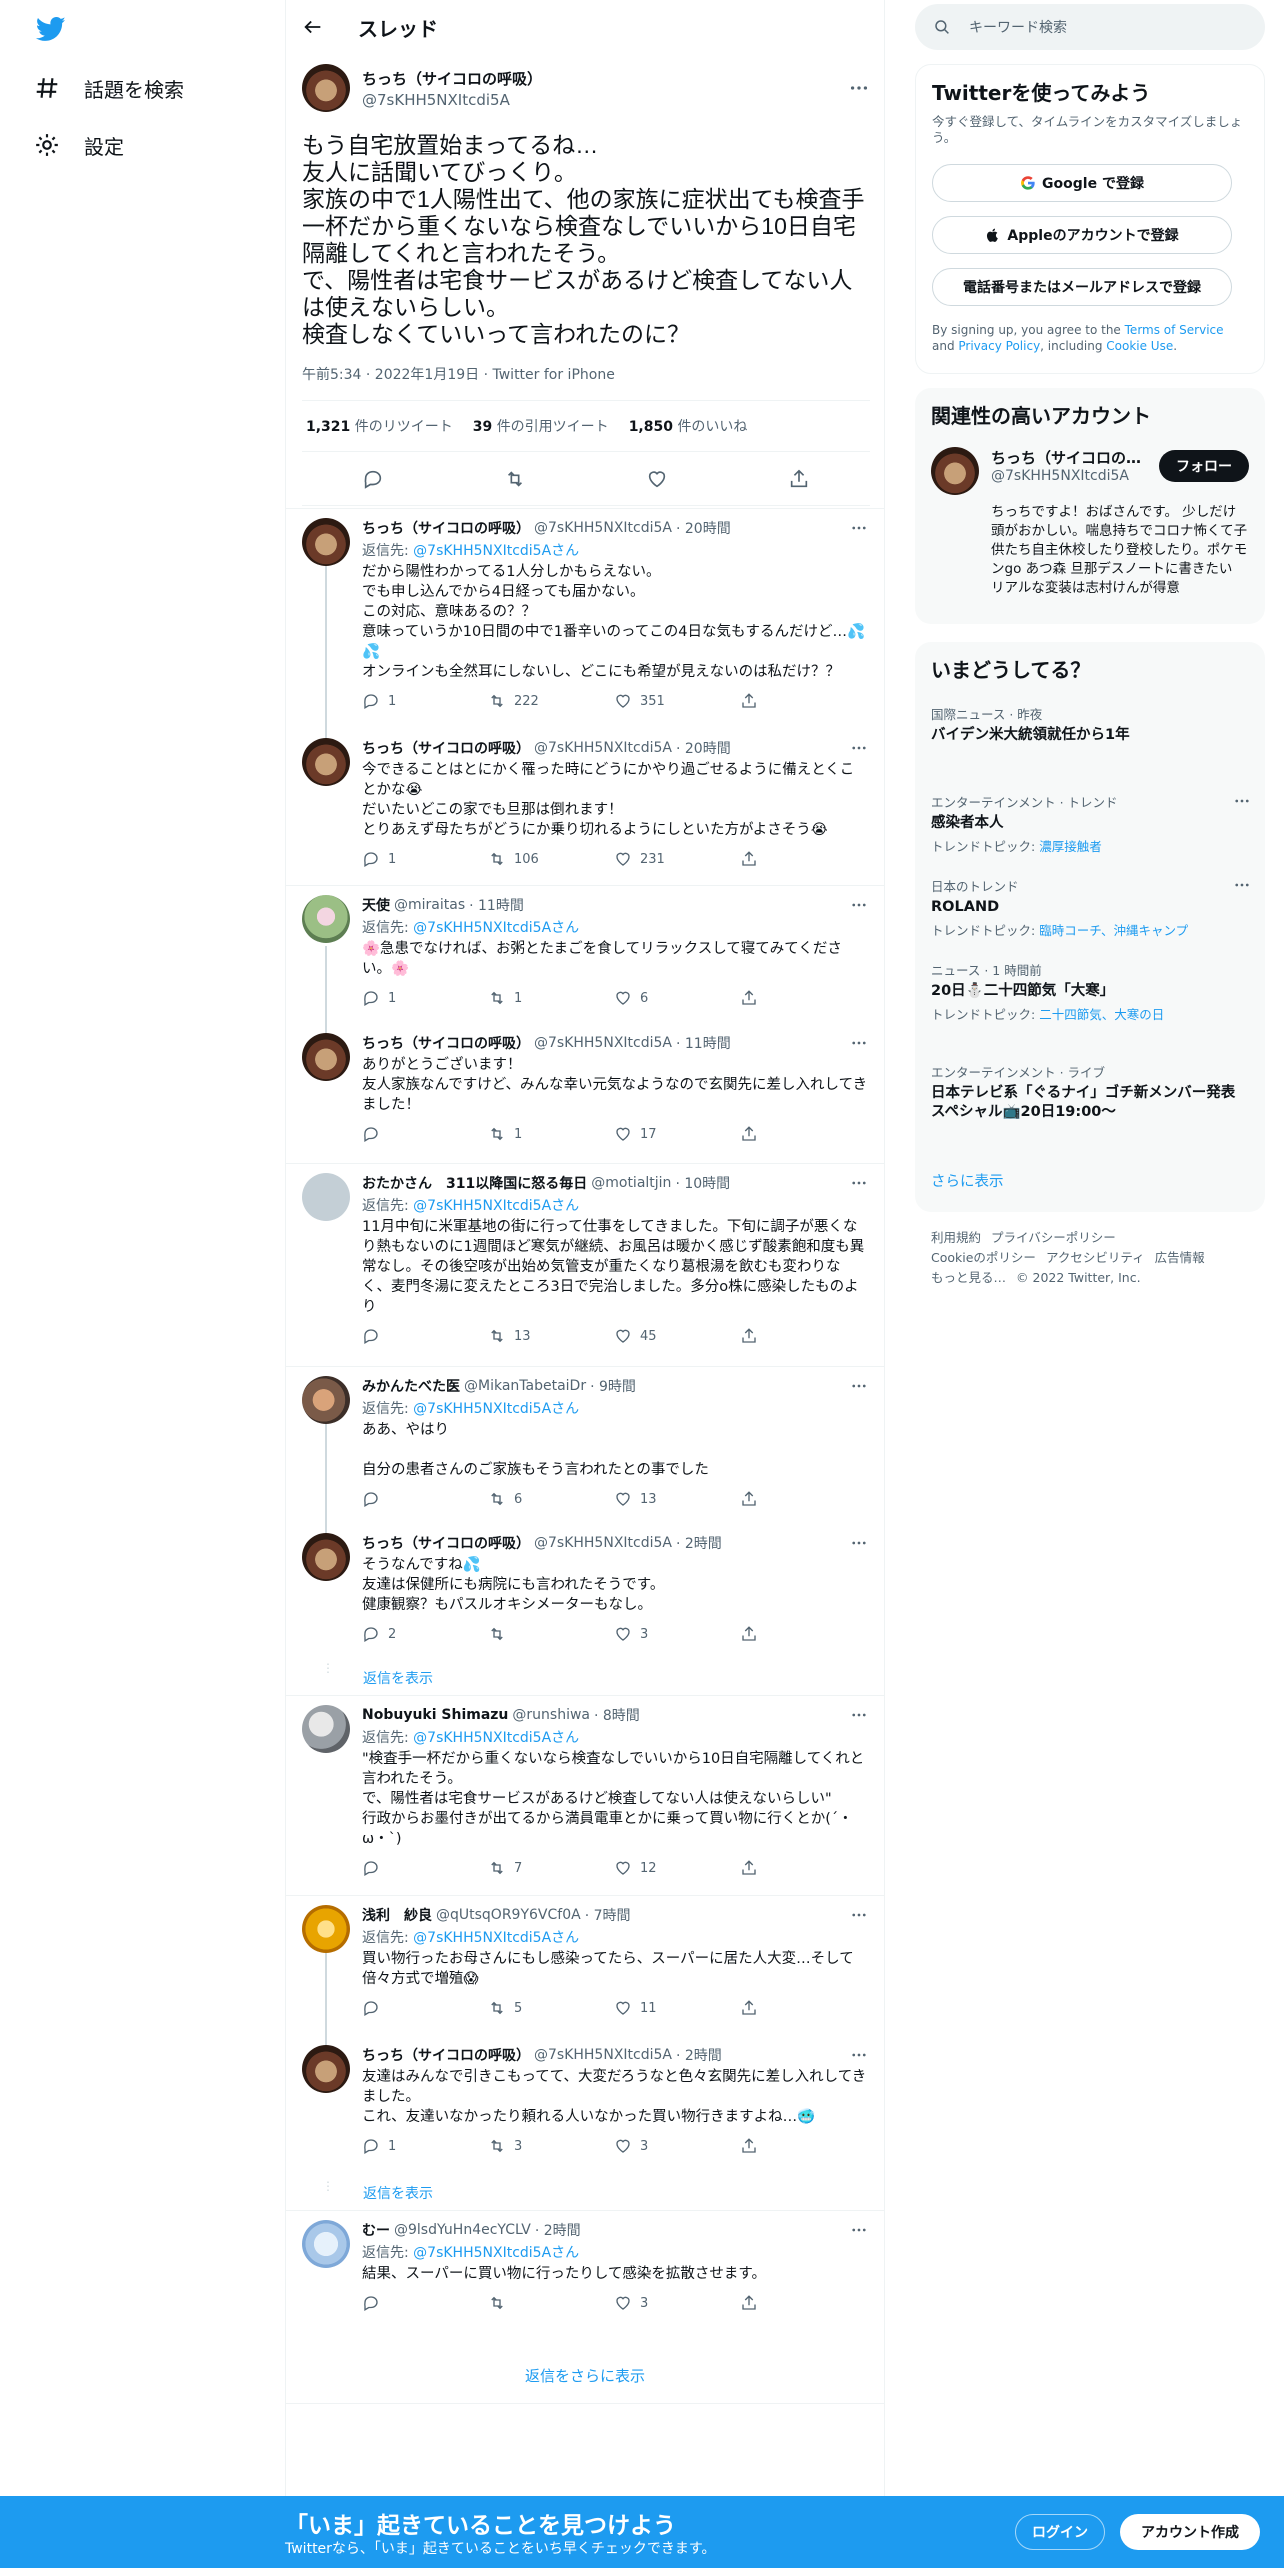 Image resolution: width=1284 pixels, height=2568 pixels. What do you see at coordinates (688, 426) in the screenshot?
I see `like-stat: 1,850 件のいいね` at bounding box center [688, 426].